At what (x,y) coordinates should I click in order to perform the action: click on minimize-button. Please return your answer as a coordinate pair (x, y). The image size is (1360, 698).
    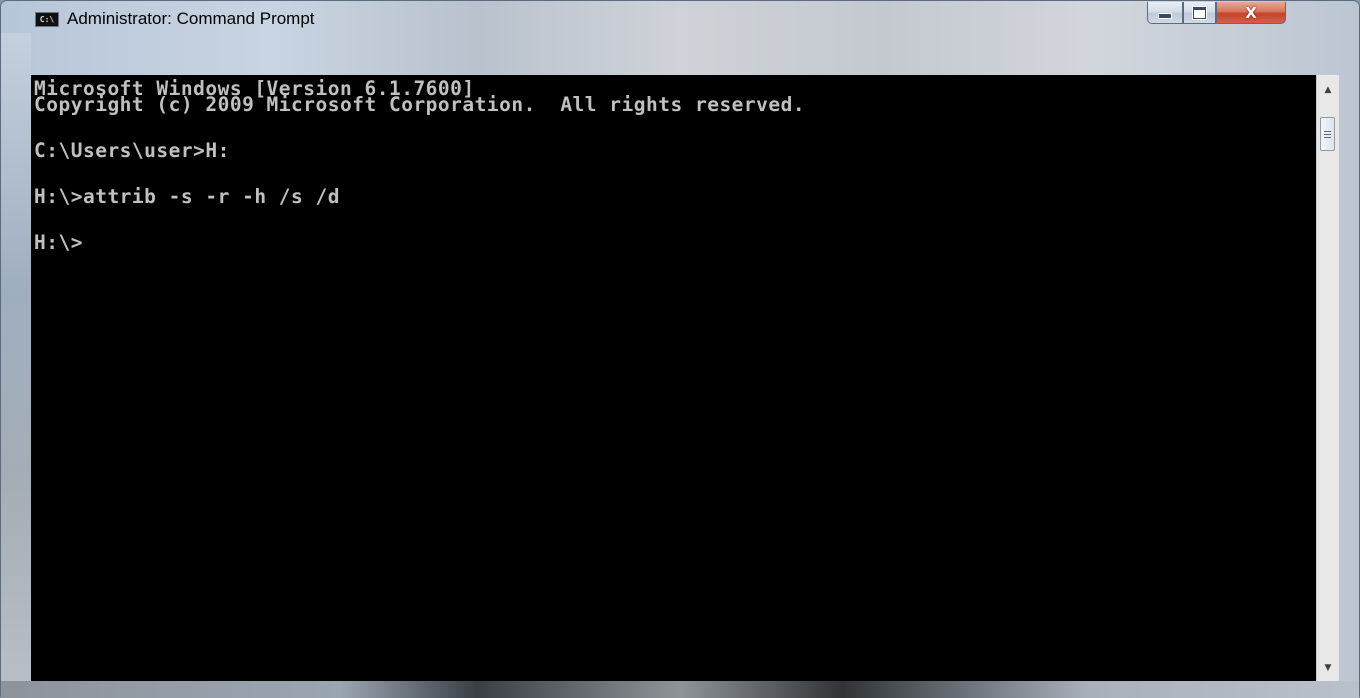
    Looking at the image, I should click on (1165, 13).